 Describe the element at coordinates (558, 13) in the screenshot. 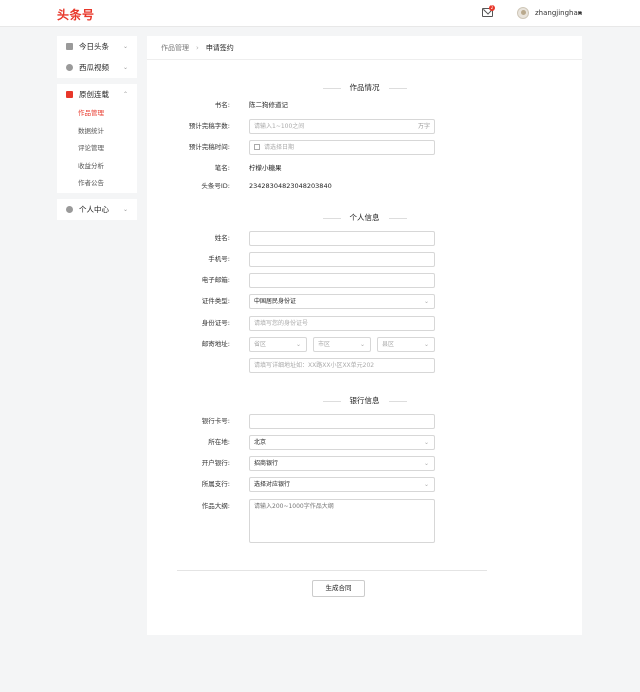

I see `username: zhangjinghan` at that location.